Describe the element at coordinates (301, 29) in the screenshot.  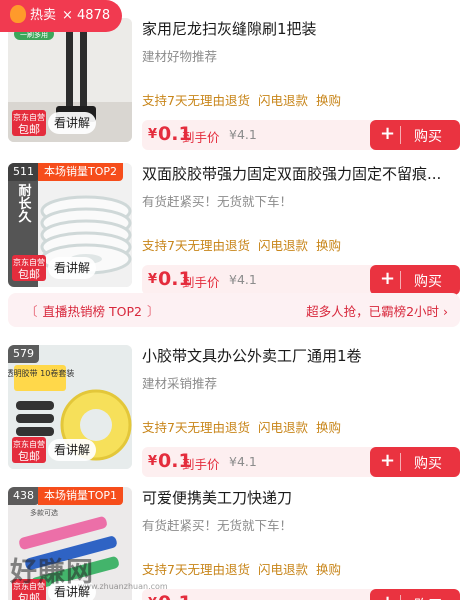
I see `product-title: 家用尼龙扫灰缝隙刷1把装` at that location.